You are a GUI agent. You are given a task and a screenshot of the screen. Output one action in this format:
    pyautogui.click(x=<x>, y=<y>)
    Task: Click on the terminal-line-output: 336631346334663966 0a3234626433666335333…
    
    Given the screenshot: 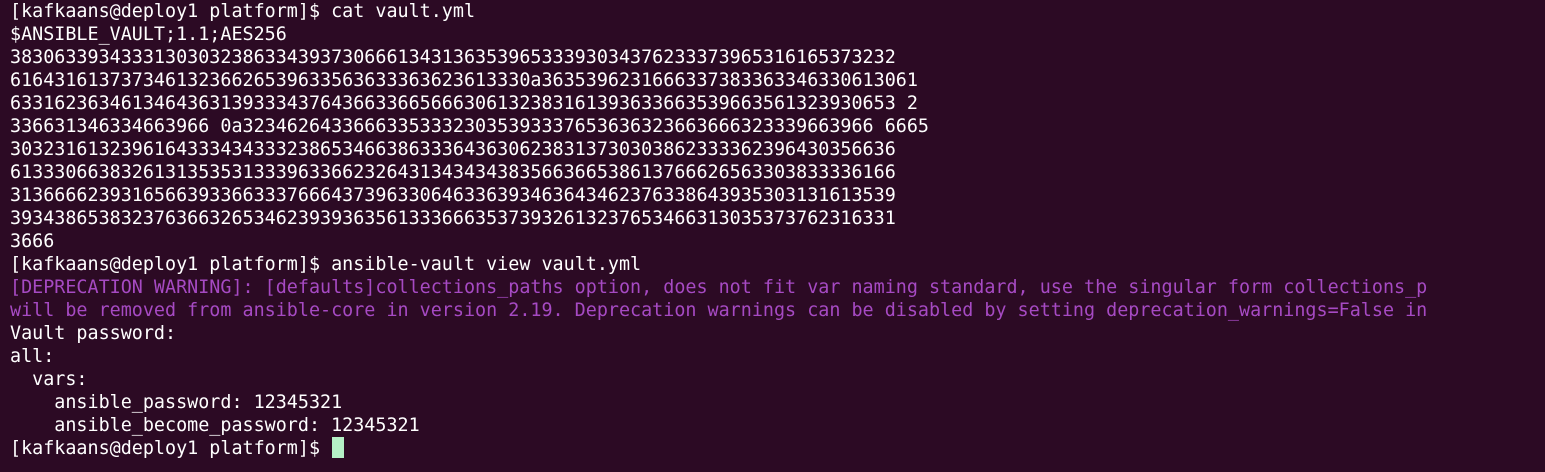 What is the action you would take?
    pyautogui.click(x=469, y=126)
    